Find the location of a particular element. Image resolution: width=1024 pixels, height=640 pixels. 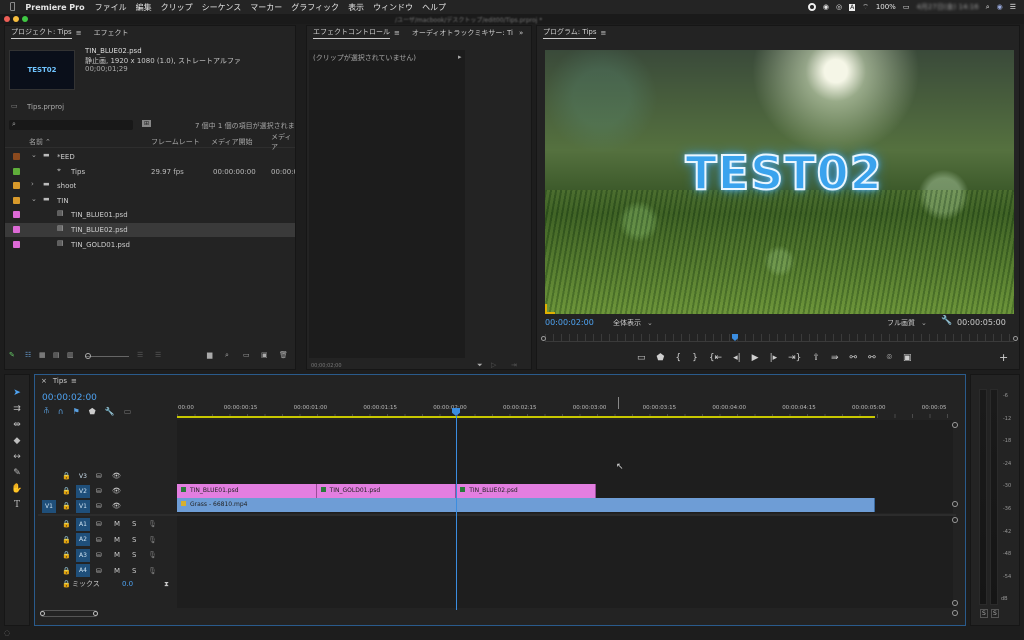

snap-icon: ∩ is located at coordinates (61, 411).